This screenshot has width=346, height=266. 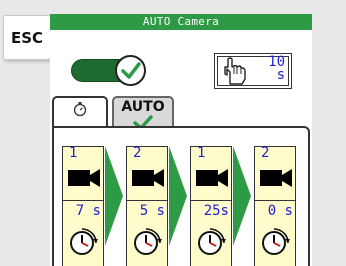 What do you see at coordinates (108, 70) in the screenshot?
I see `auto-camera-toggle` at bounding box center [108, 70].